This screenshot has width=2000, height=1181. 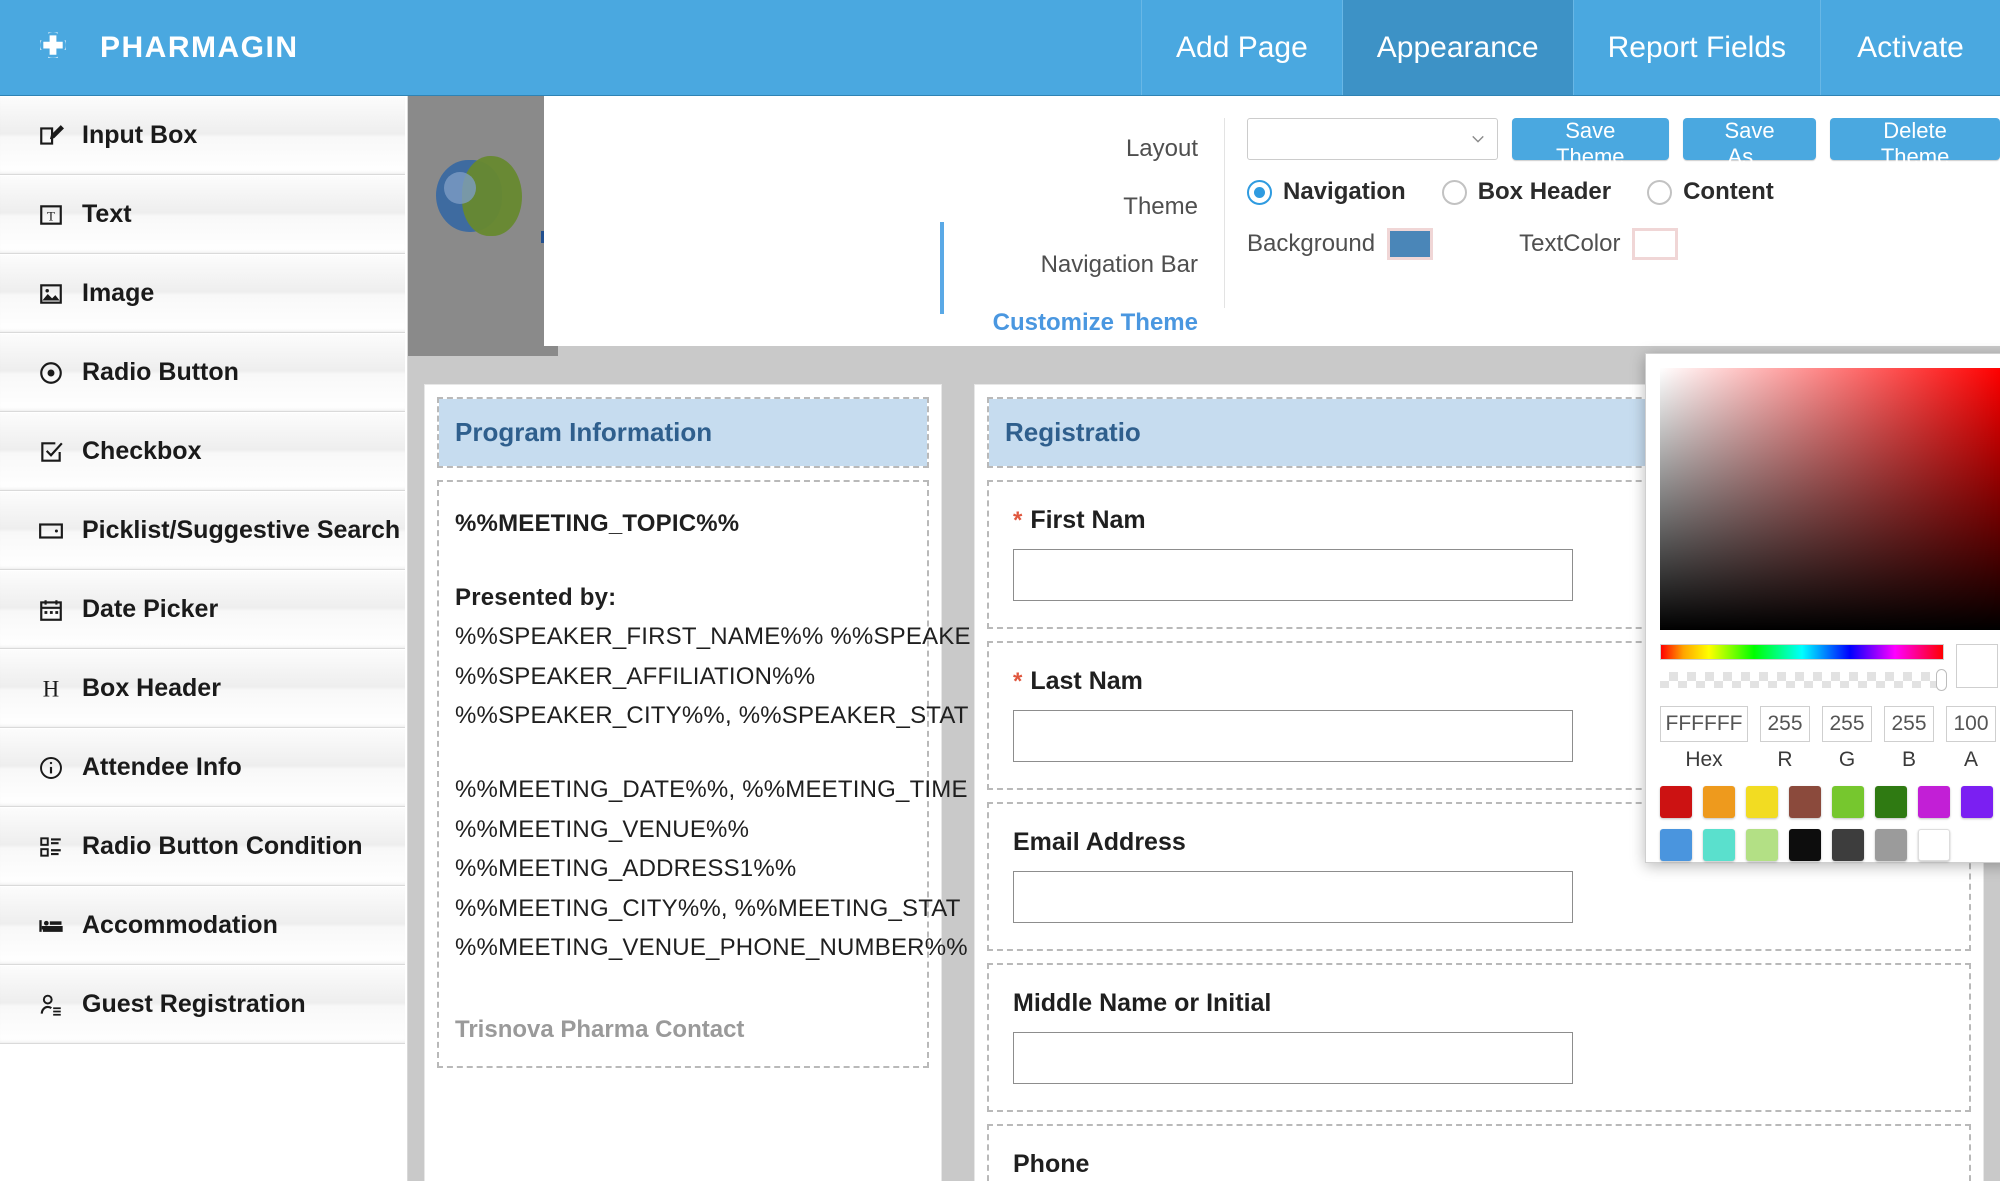 I want to click on info-circle-icon, so click(x=51, y=768).